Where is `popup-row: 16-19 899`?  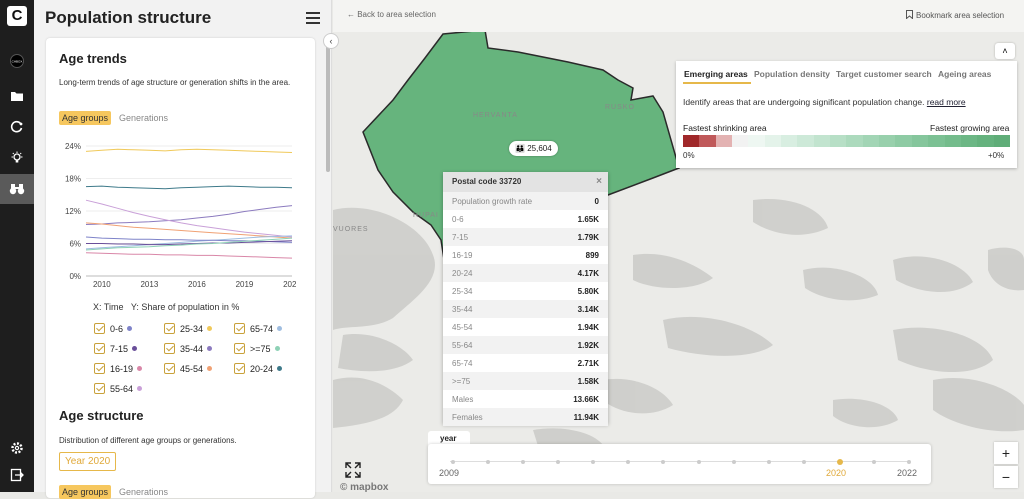 popup-row: 16-19 899 is located at coordinates (525, 255).